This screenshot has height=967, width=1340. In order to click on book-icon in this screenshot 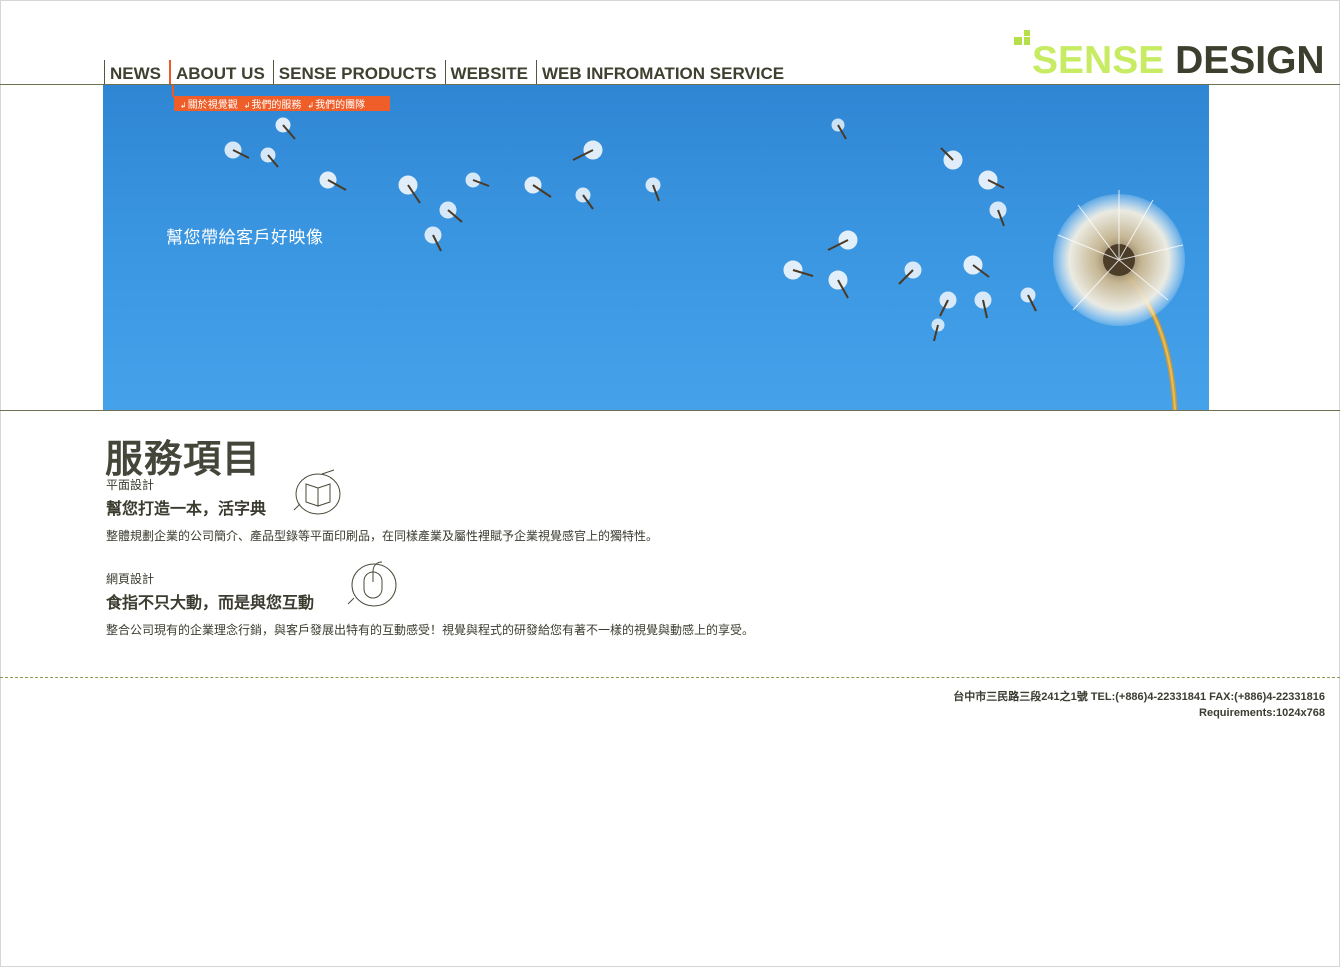, I will do `click(317, 492)`.